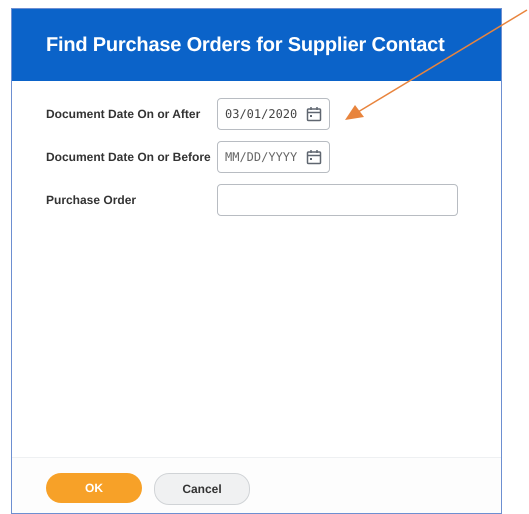 The image size is (529, 514). Describe the element at coordinates (129, 157) in the screenshot. I see `field-label: Document Date On or Before` at that location.